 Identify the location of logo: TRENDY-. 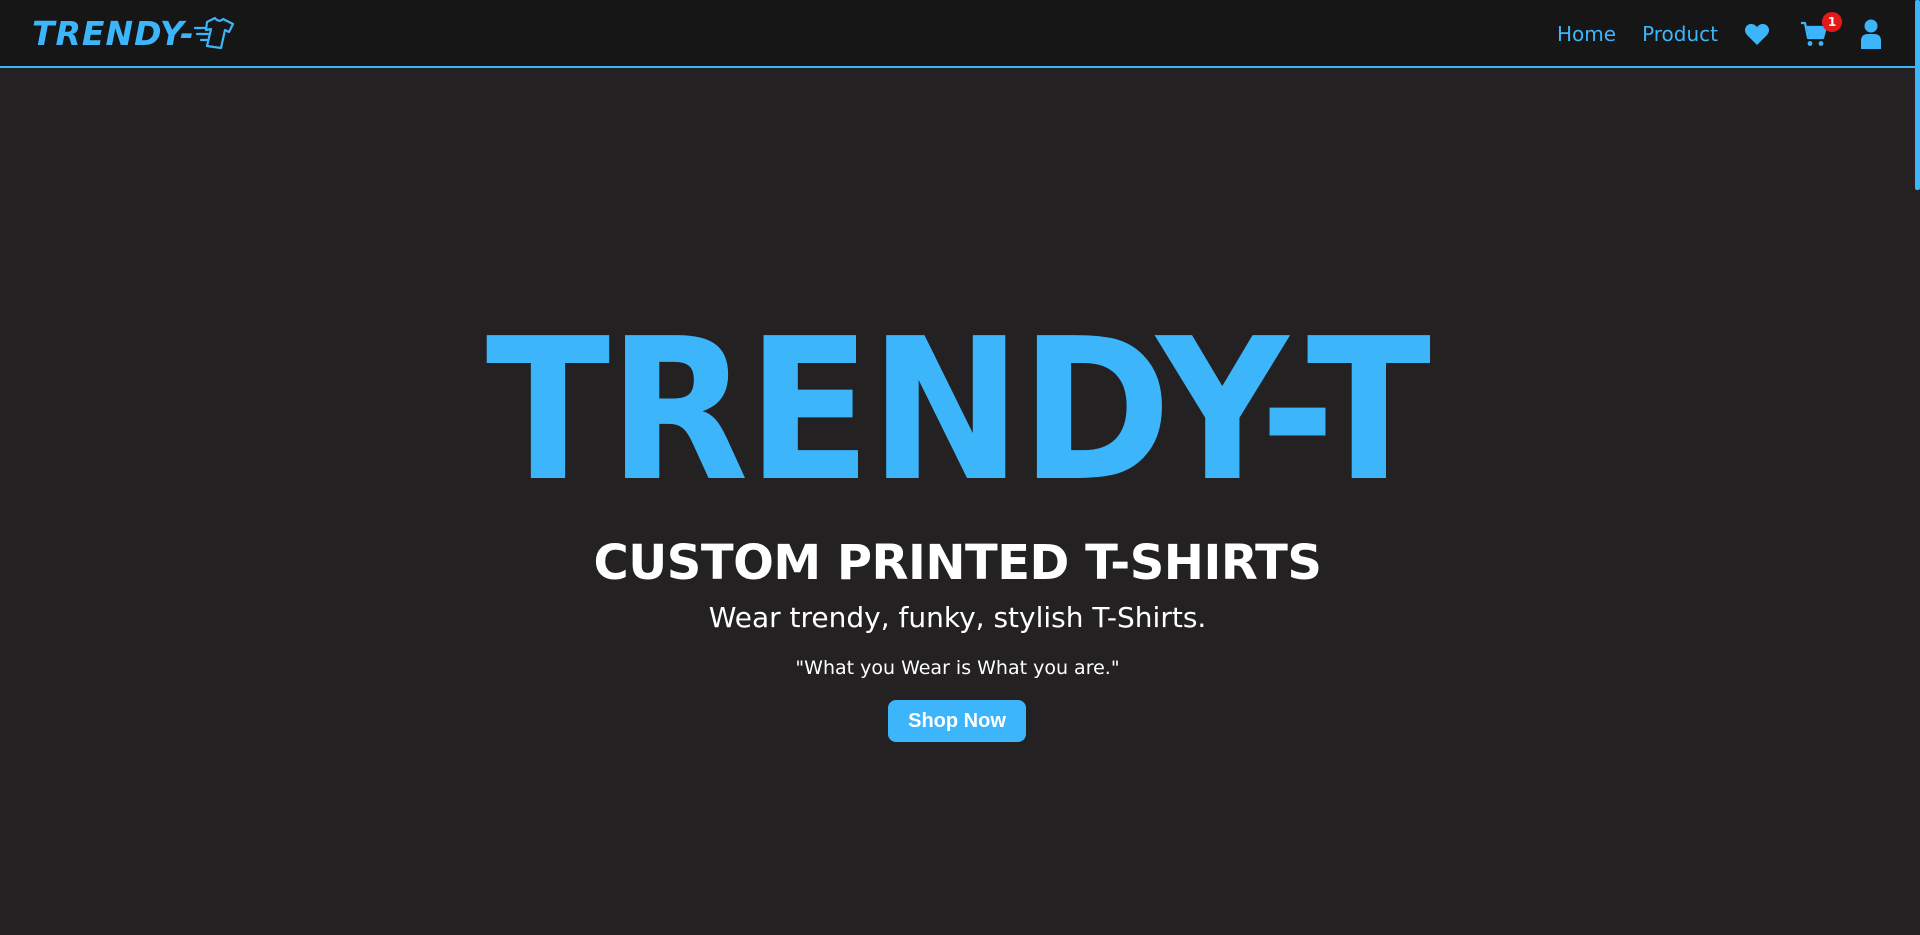
(136, 34).